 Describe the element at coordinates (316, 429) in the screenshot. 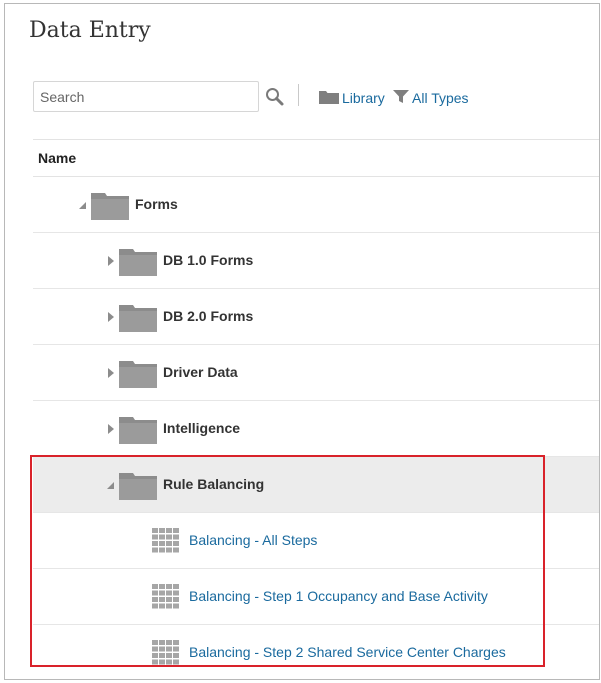

I see `tree-row-intelligence: Intelligence` at that location.